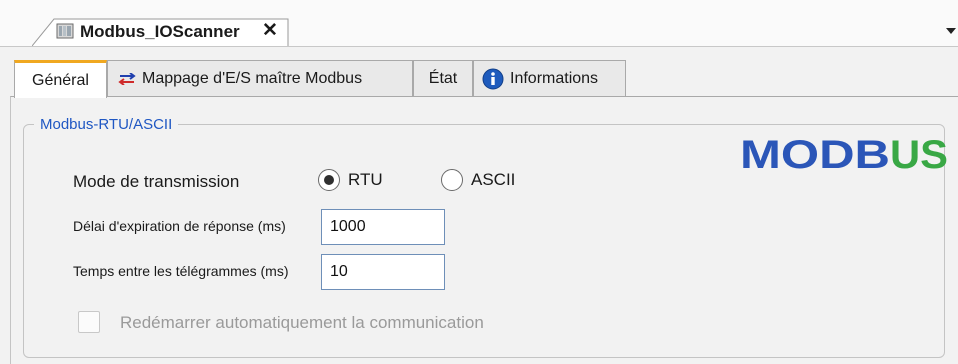 The height and width of the screenshot is (364, 958). I want to click on tab-general-label: Général, so click(60, 80).